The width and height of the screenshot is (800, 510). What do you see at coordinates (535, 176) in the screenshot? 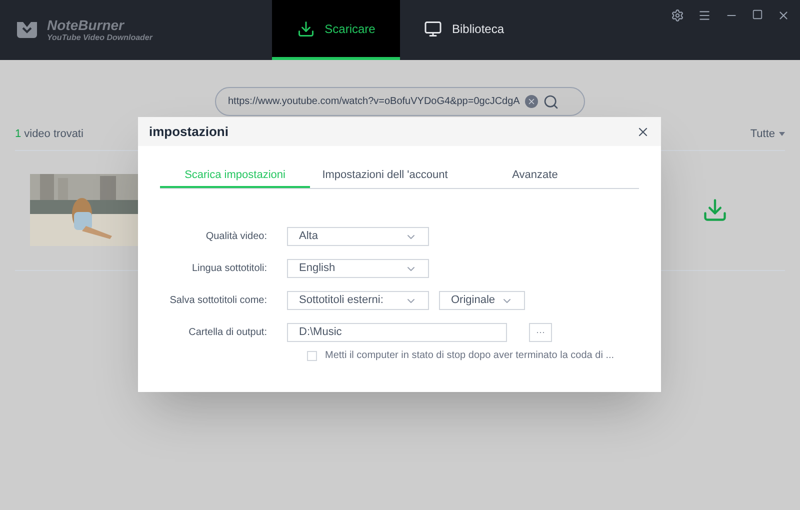
I see `settings-tab: Avanzate` at bounding box center [535, 176].